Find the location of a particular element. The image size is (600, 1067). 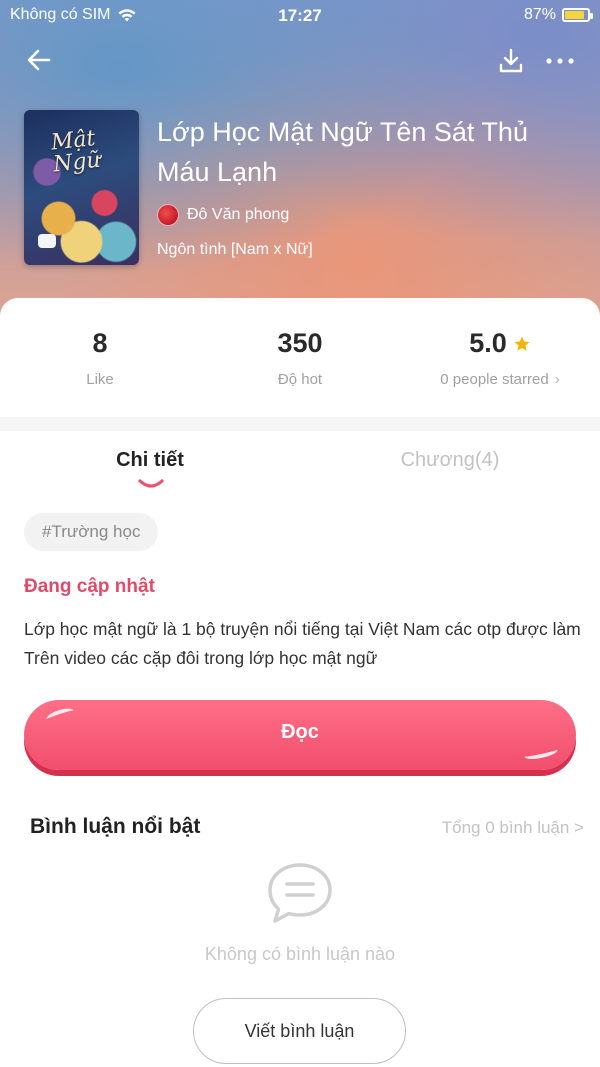

update-status: Đang cập nhật is located at coordinates (89, 586).